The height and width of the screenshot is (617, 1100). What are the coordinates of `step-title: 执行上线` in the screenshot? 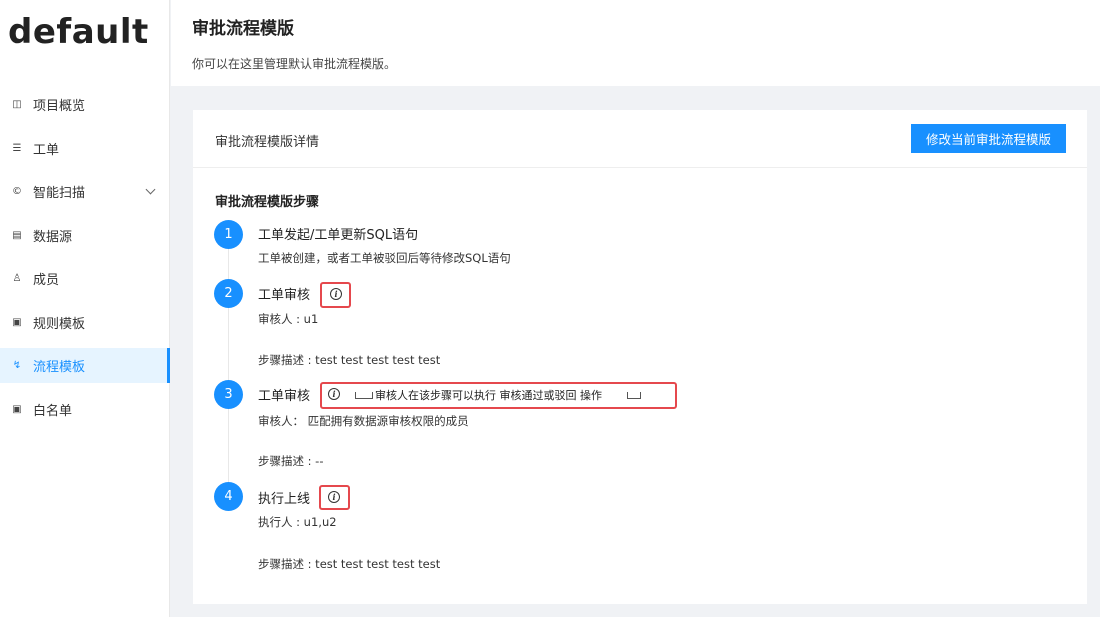 It's located at (284, 499).